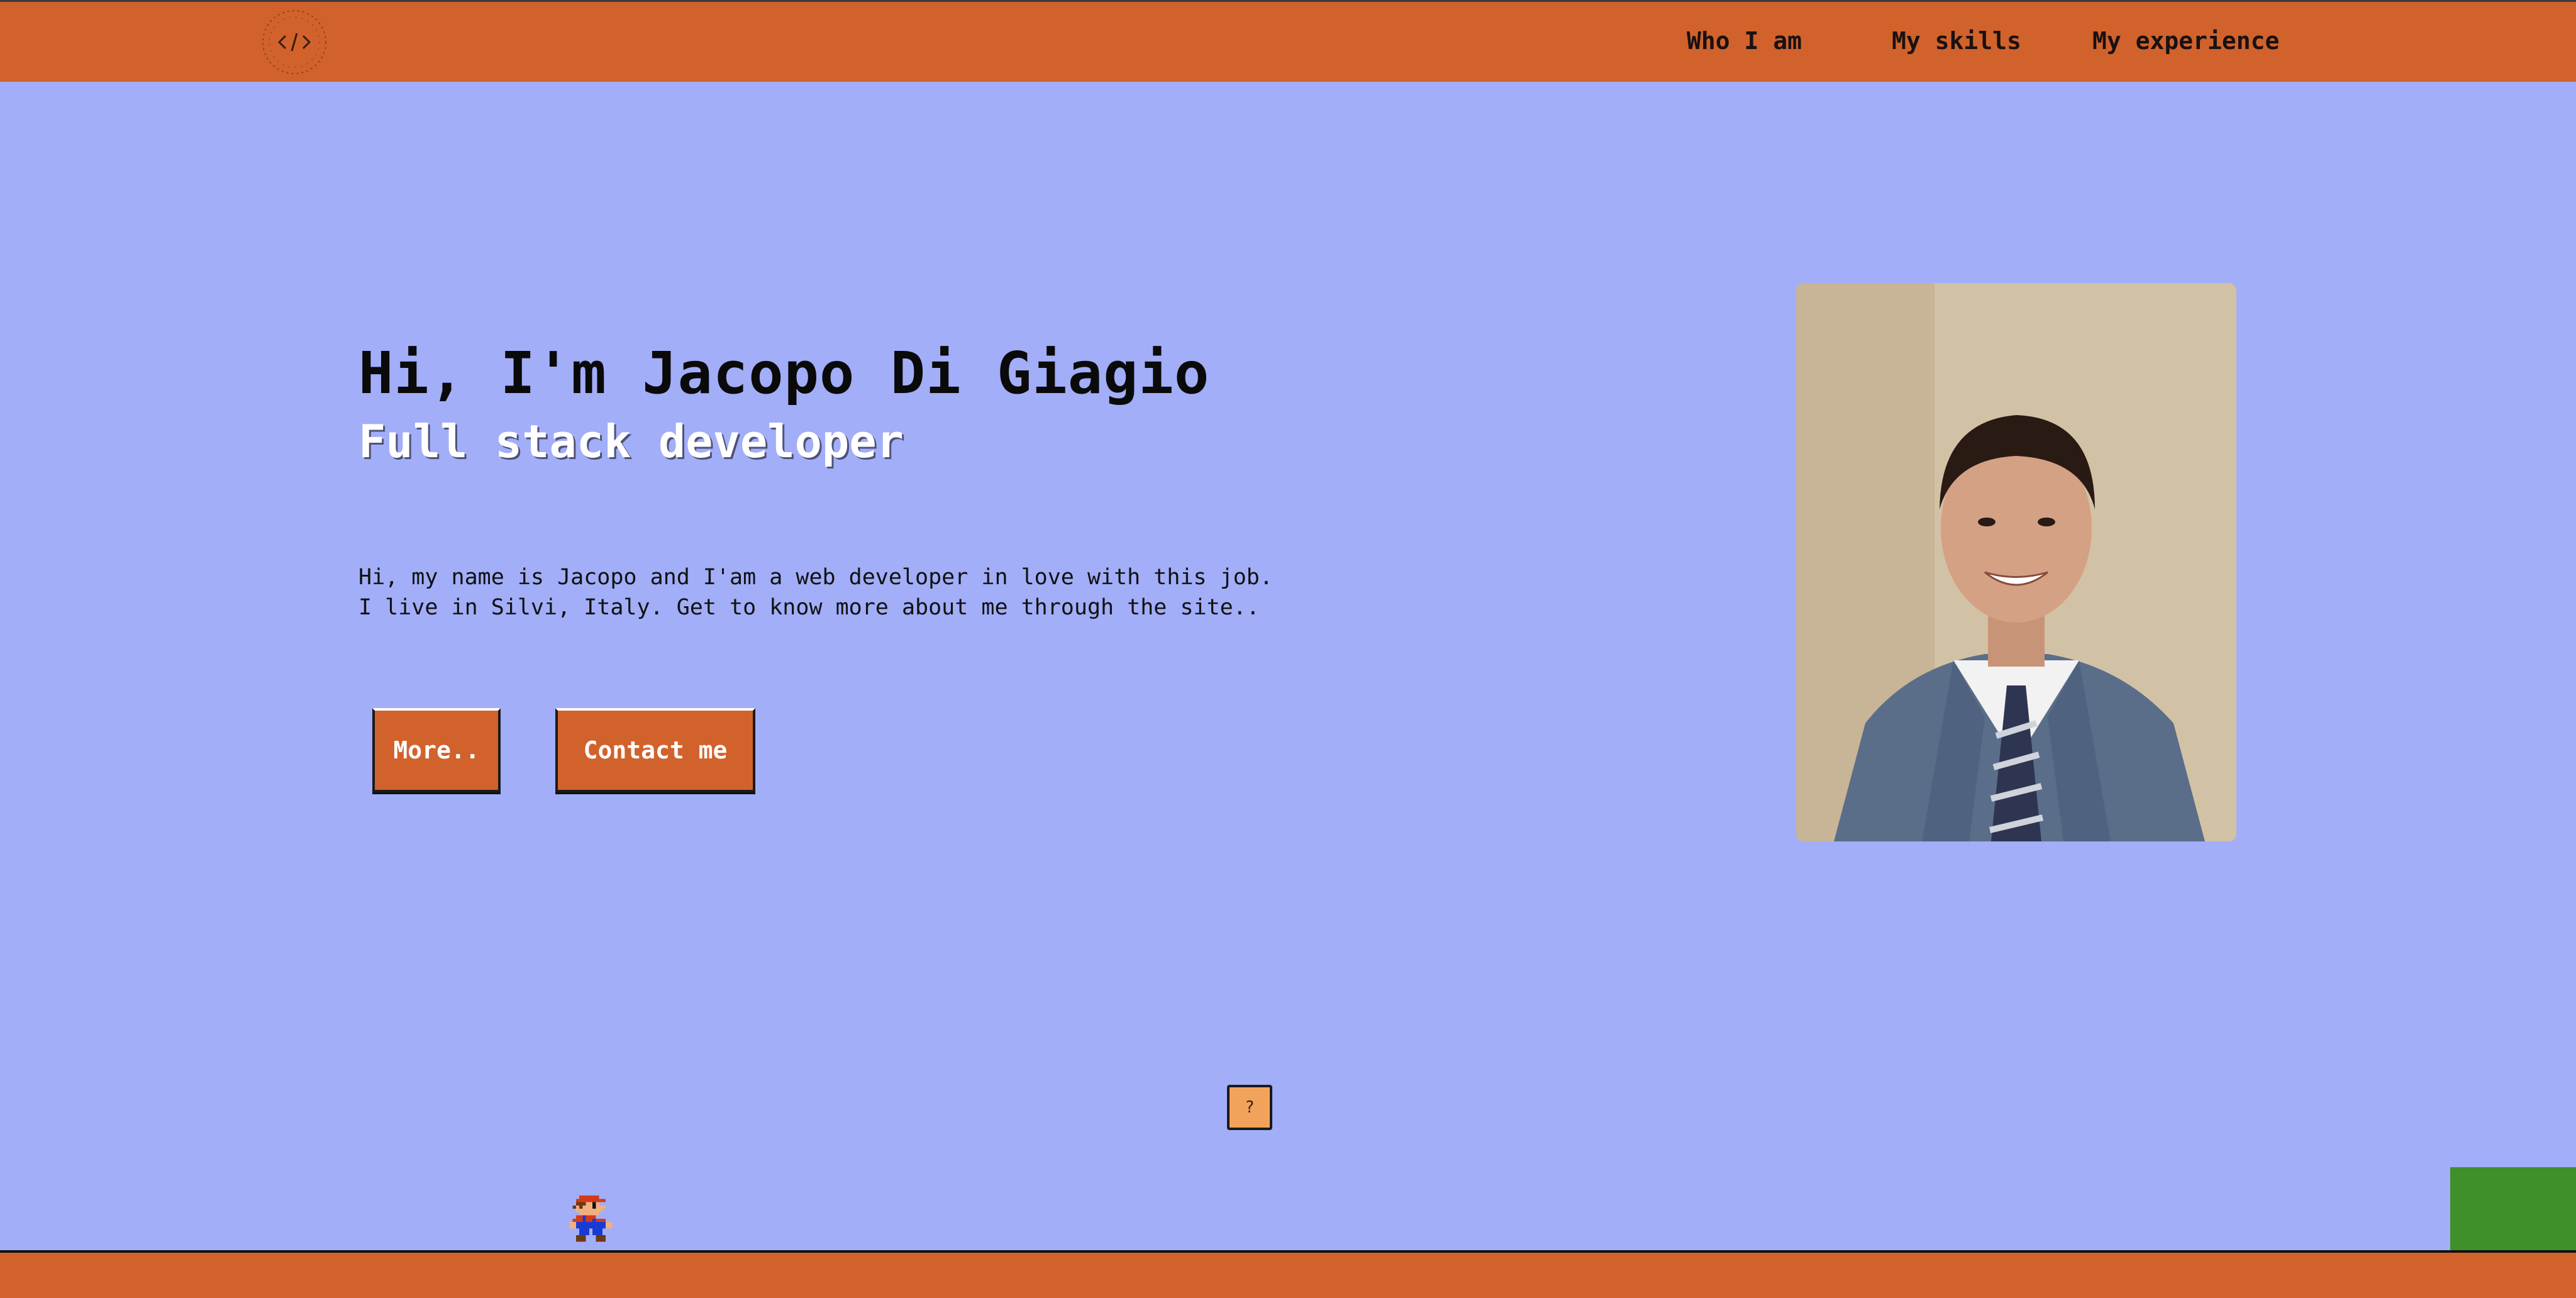 The height and width of the screenshot is (1298, 2576). Describe the element at coordinates (1288, 1274) in the screenshot. I see `ground-footer` at that location.